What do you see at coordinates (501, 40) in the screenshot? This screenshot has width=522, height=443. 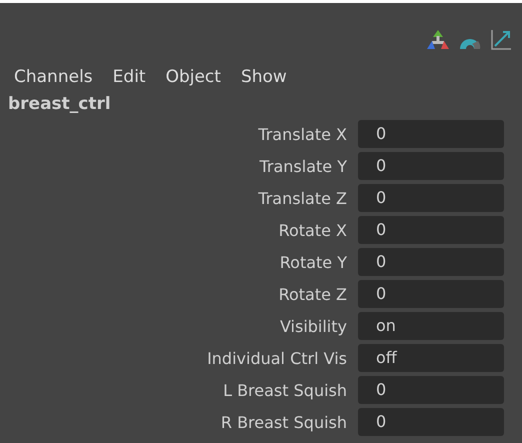 I see `diagonal-arrow-icon` at bounding box center [501, 40].